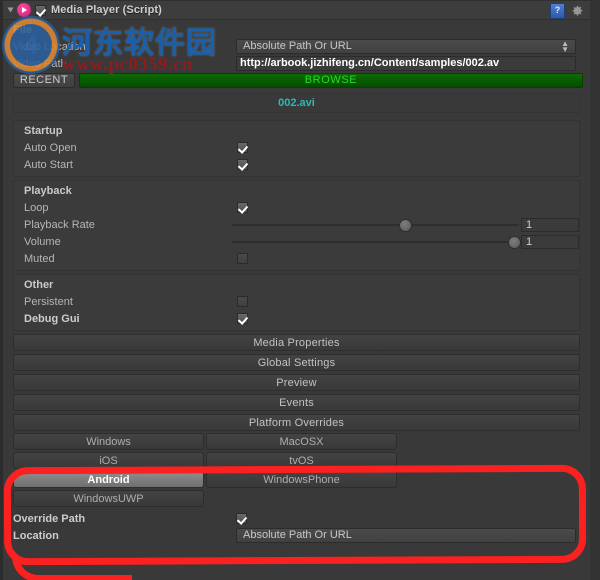 The width and height of the screenshot is (600, 580). What do you see at coordinates (296, 382) in the screenshot?
I see `preview-button: Preview` at bounding box center [296, 382].